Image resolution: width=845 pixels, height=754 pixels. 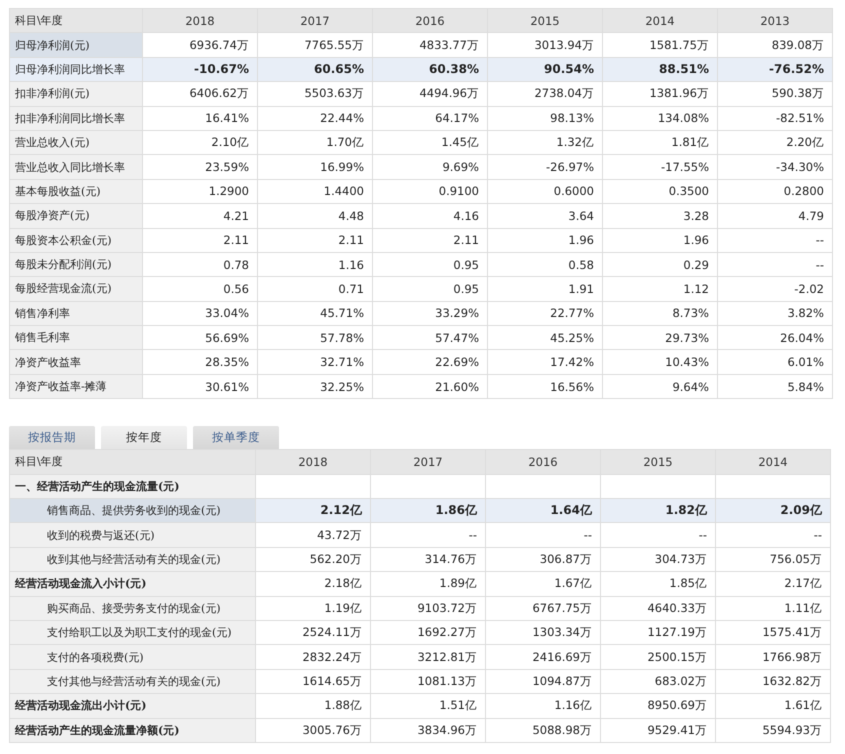 What do you see at coordinates (428, 608) in the screenshot?
I see `table-cell: 9103.72万` at bounding box center [428, 608].